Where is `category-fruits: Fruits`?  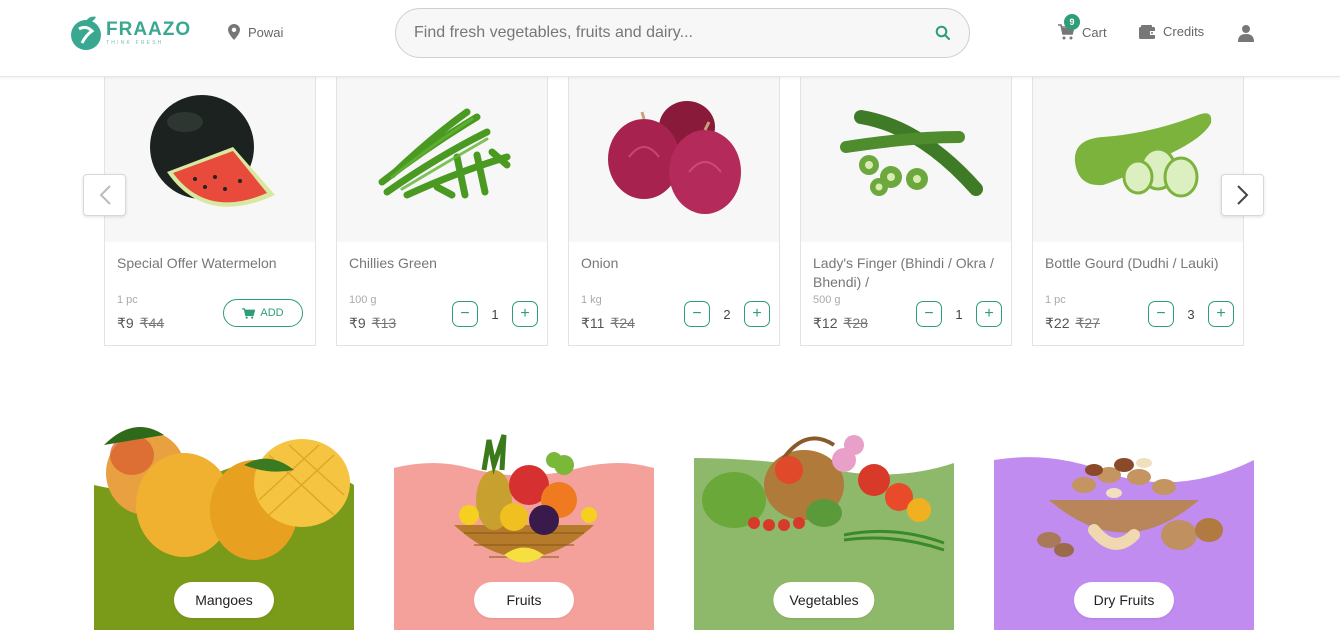
category-fruits: Fruits is located at coordinates (524, 517).